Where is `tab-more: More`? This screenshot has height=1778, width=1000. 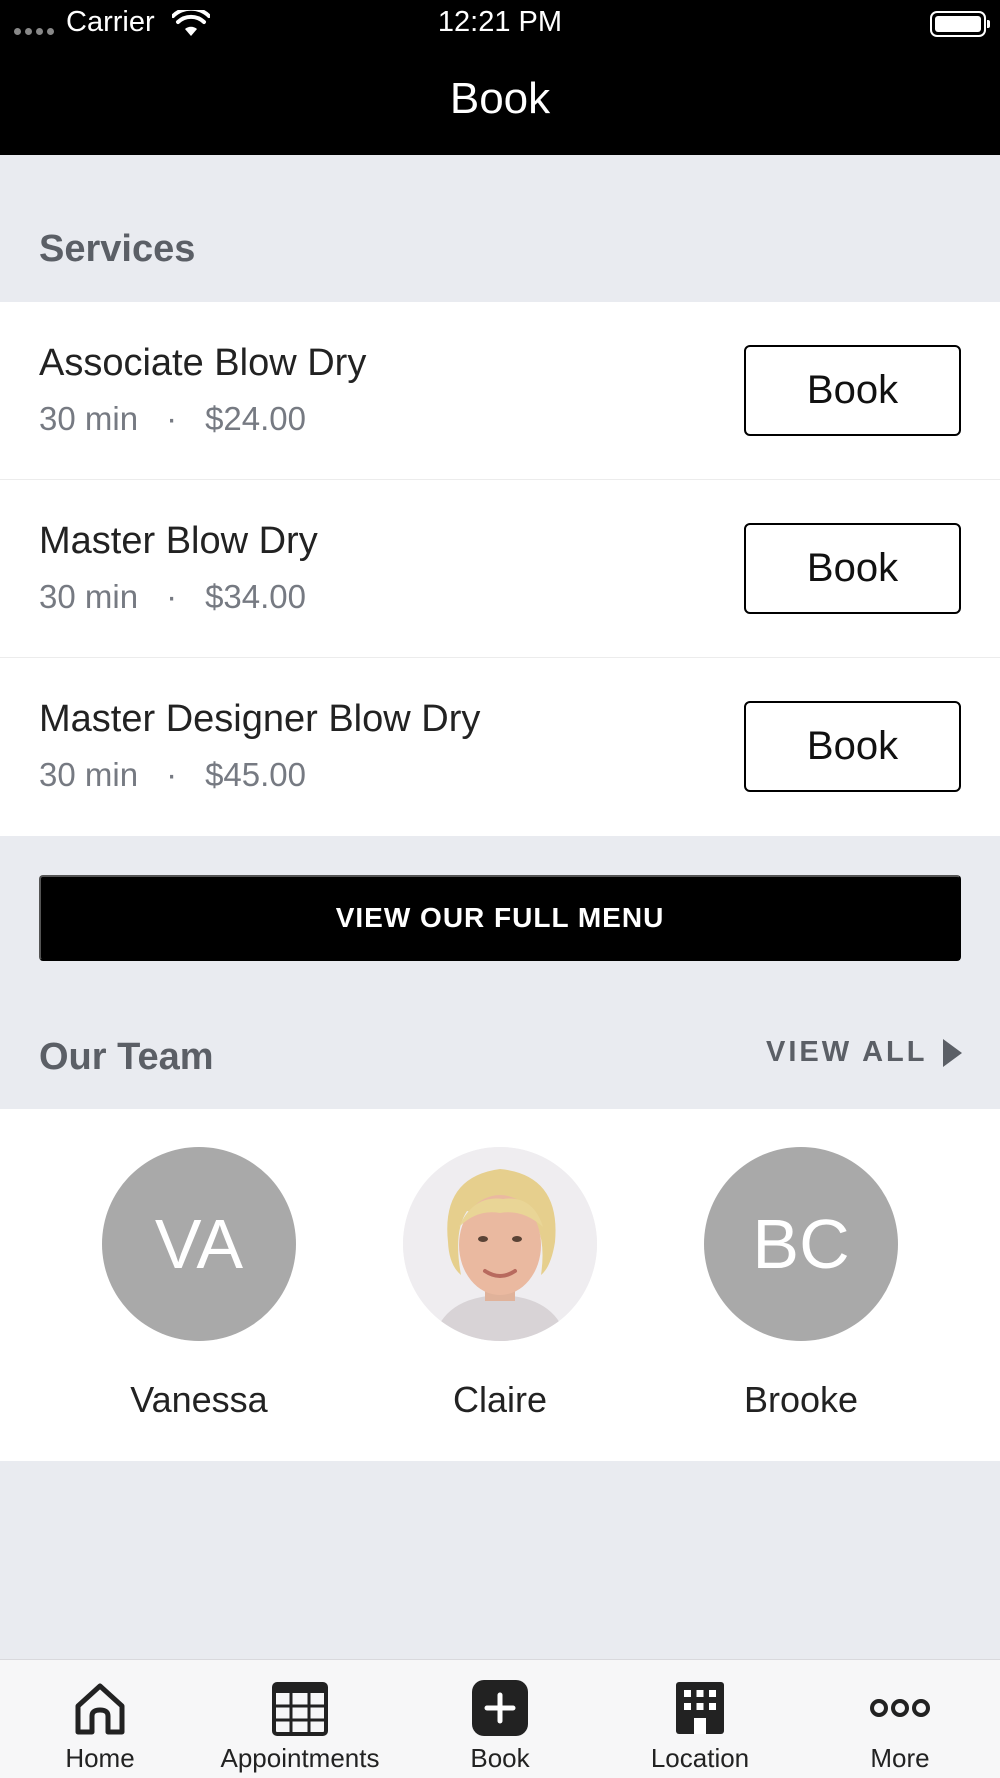
tab-more: More is located at coordinates (900, 1719).